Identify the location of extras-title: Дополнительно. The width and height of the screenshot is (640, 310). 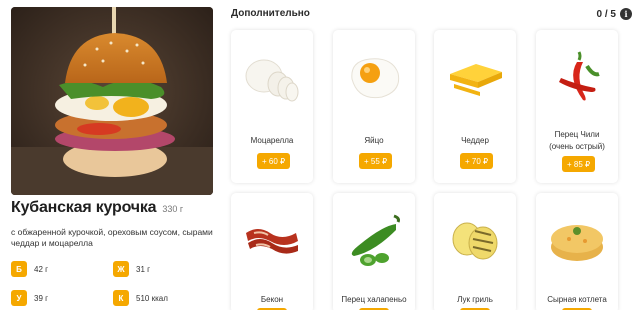
(270, 13).